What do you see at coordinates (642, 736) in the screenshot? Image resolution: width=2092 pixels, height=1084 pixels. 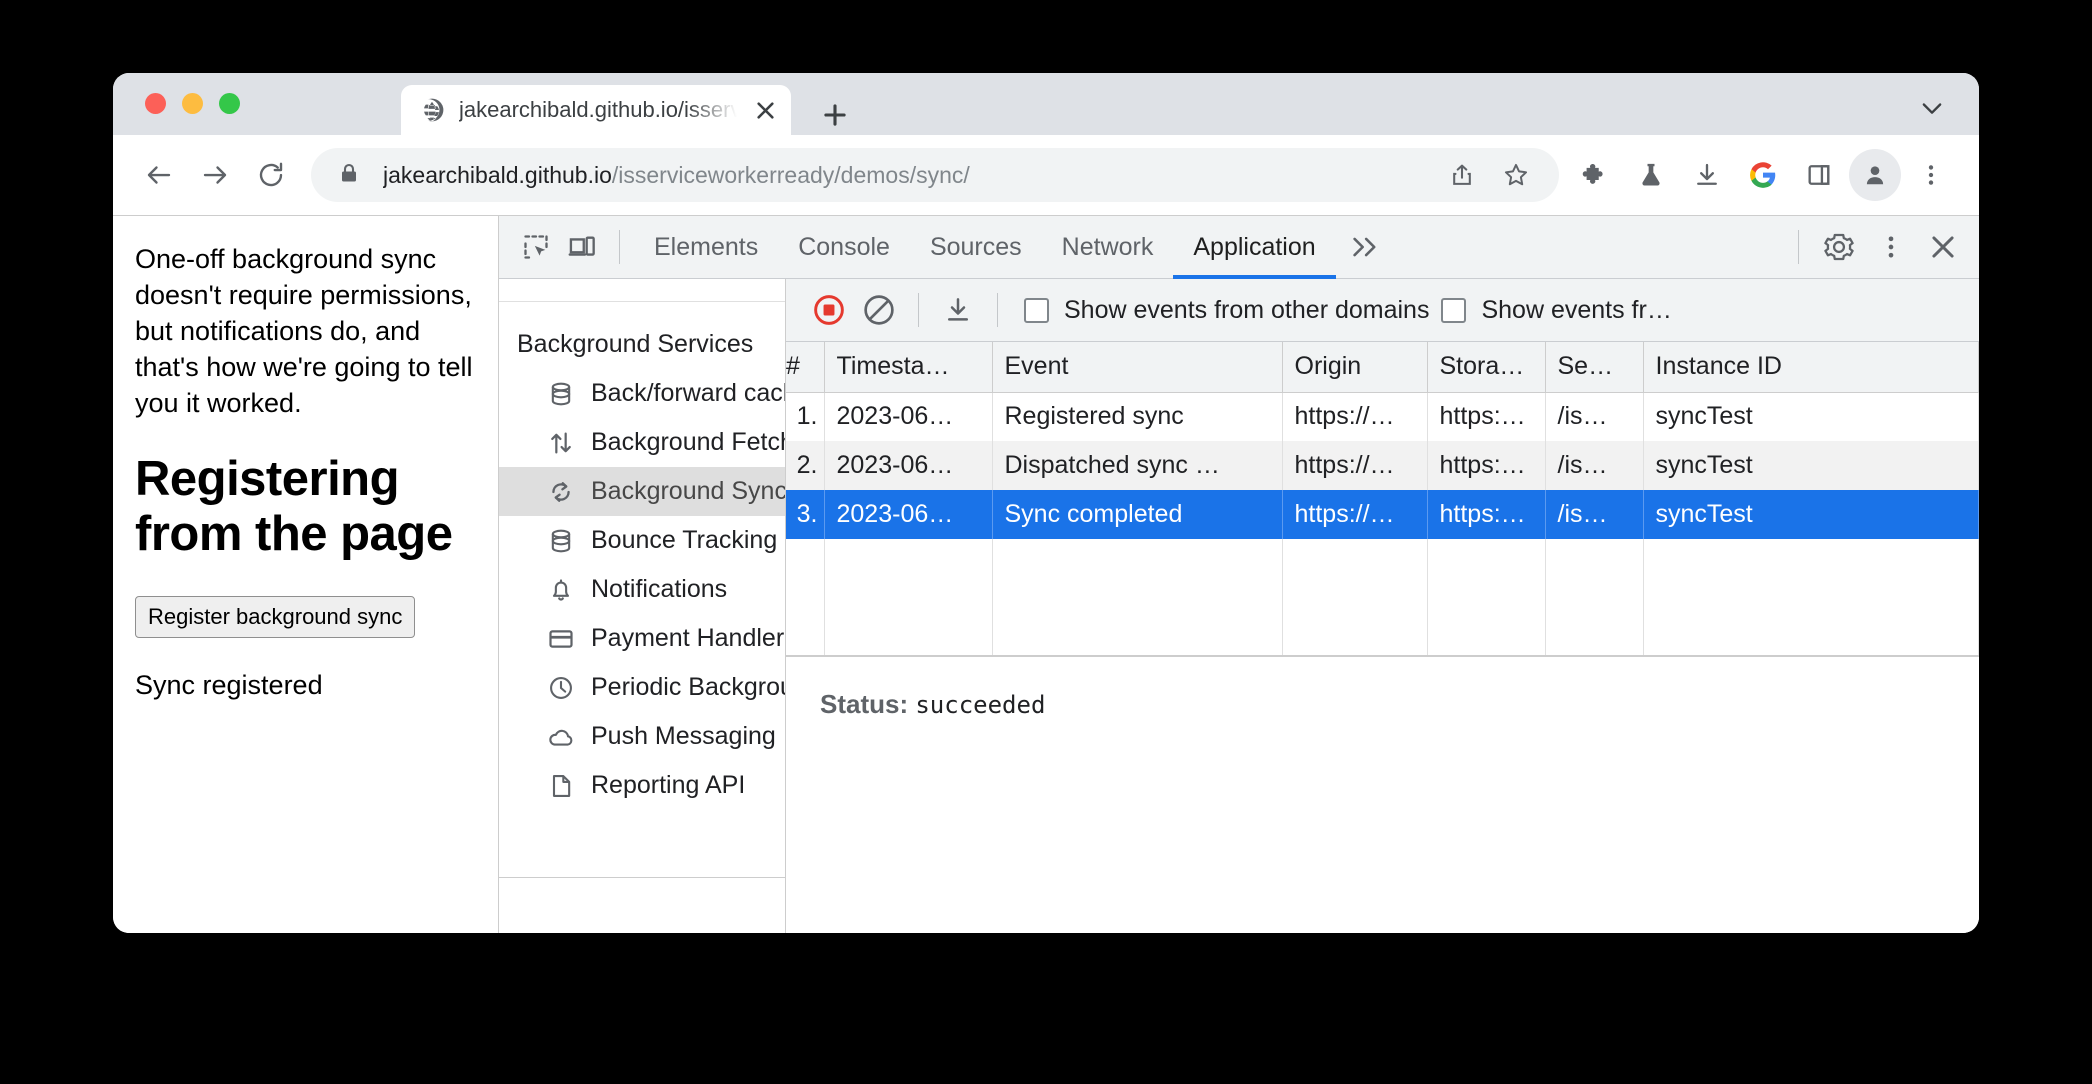 I see `sidebar-item-push-messaging: Push Messaging` at bounding box center [642, 736].